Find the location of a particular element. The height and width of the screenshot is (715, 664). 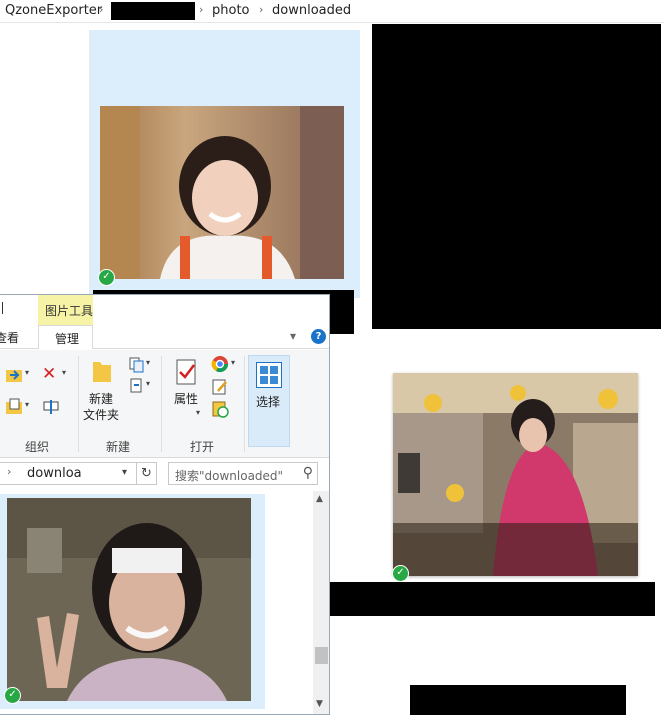

select-grid-icon is located at coordinates (269, 375).